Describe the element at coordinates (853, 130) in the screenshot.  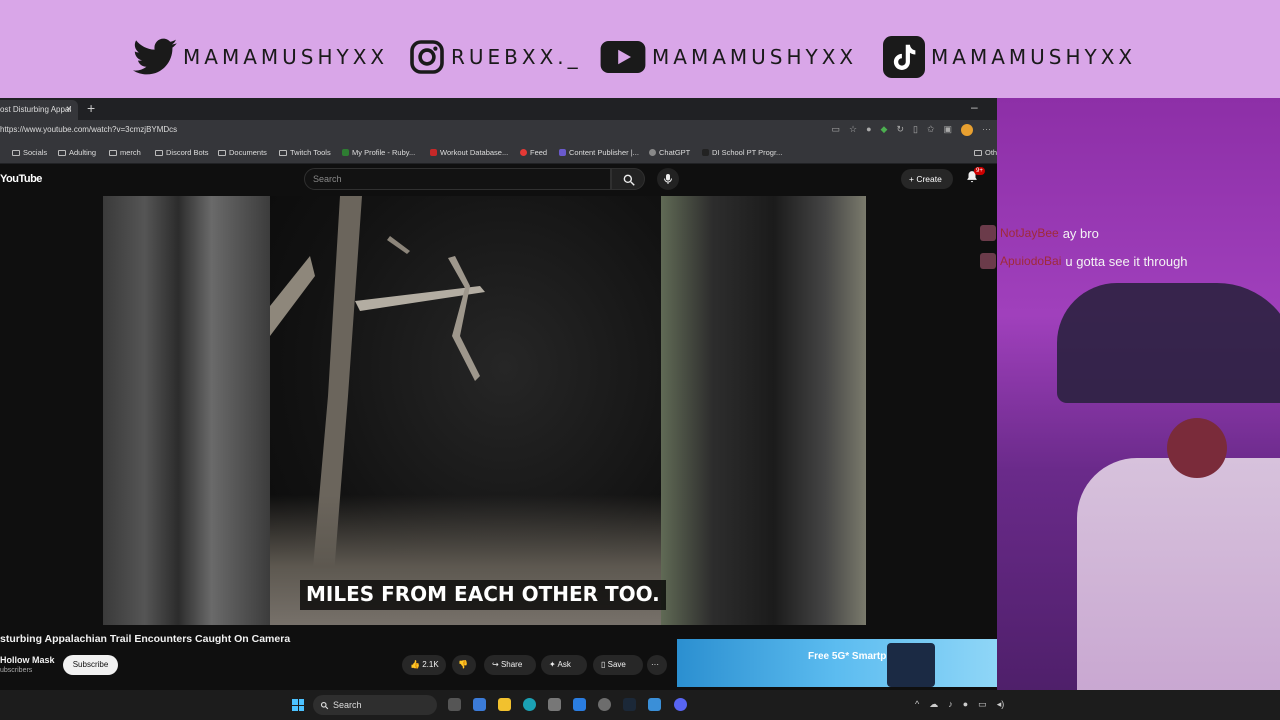
I see `star-icon: ☆` at that location.